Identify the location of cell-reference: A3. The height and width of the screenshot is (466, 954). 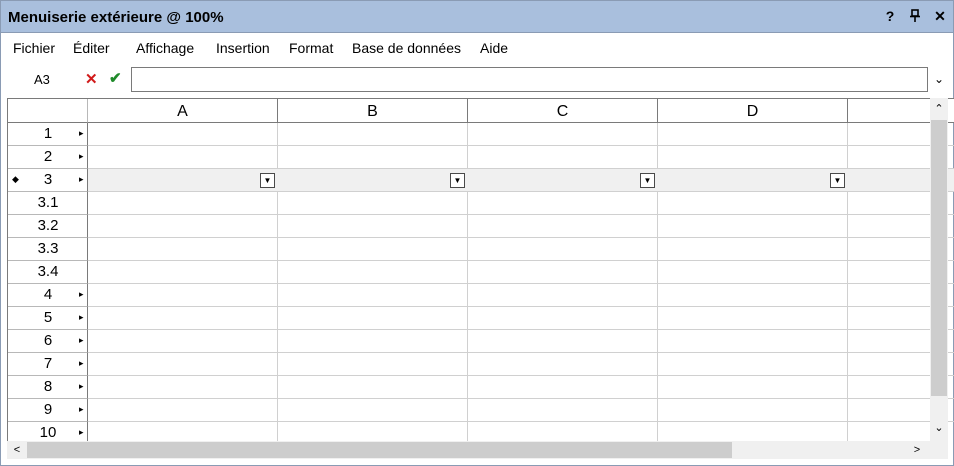
(42, 79).